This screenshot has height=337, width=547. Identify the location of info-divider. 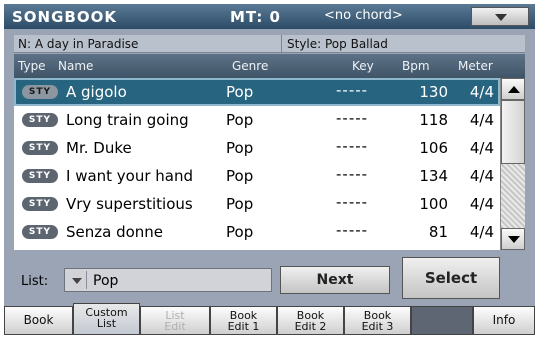
(281, 44).